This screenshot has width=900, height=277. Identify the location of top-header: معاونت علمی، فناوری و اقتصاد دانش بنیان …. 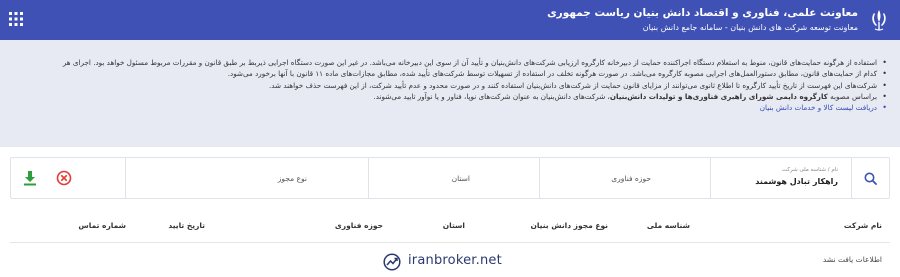
(450, 20).